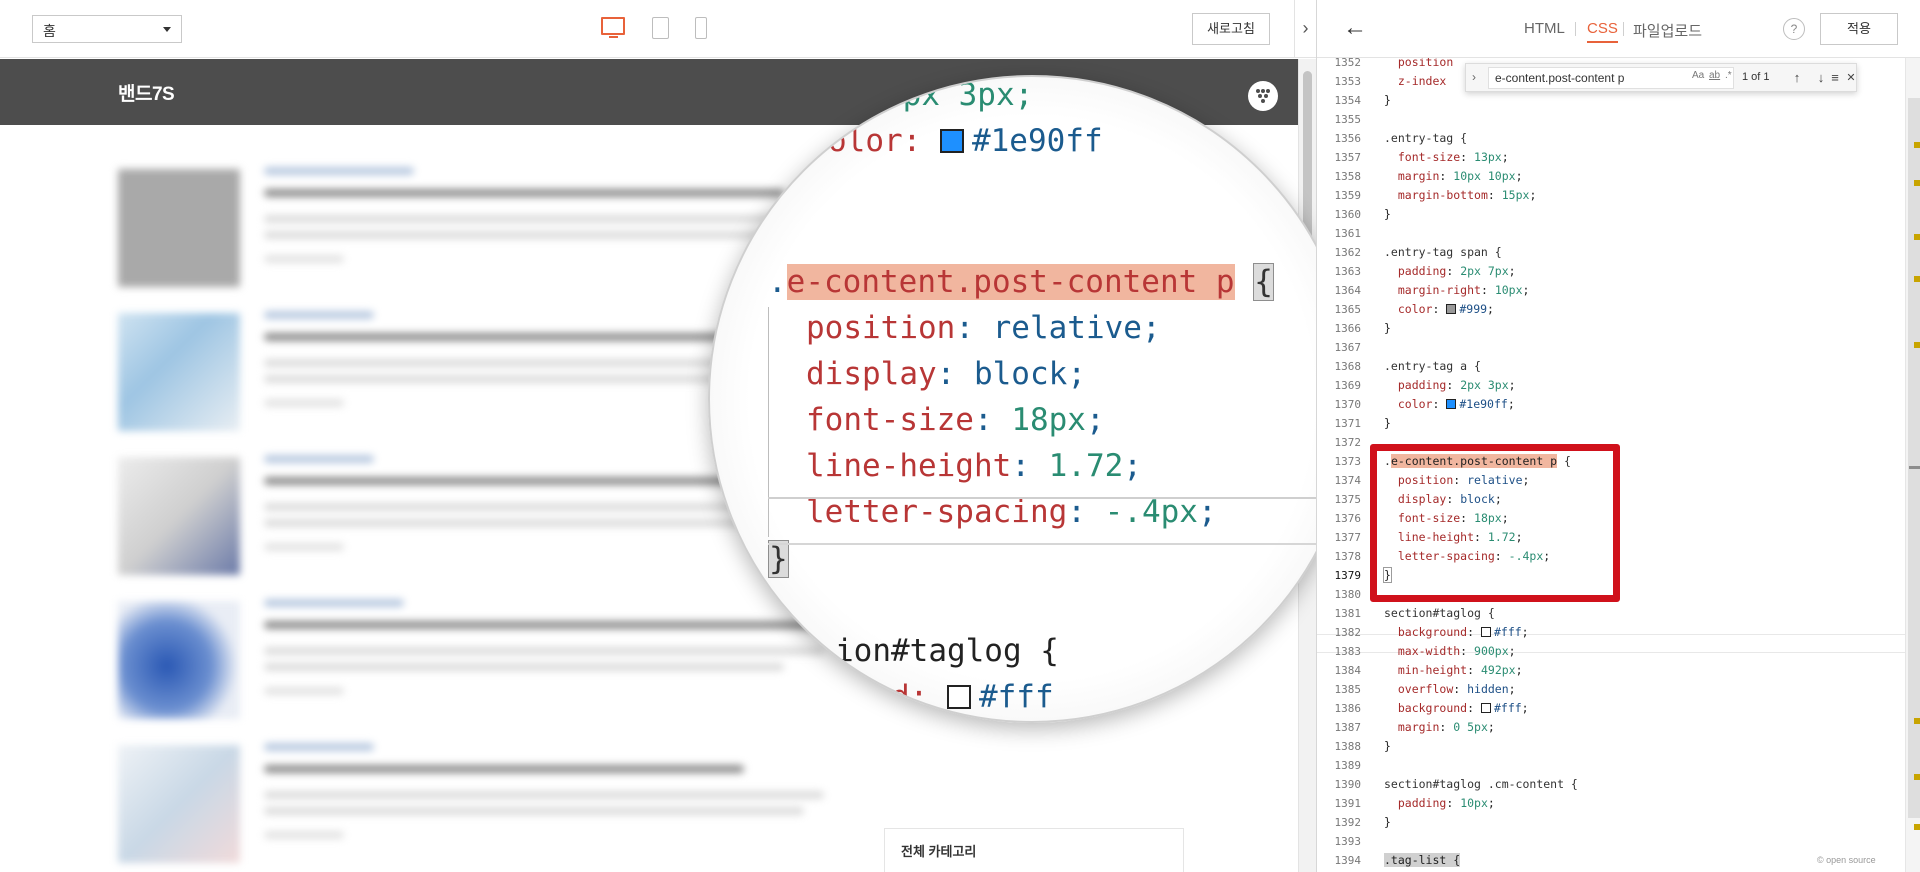 This screenshot has height=872, width=1920. I want to click on mag-line-color: olor: #1e90ff, so click(965, 141).